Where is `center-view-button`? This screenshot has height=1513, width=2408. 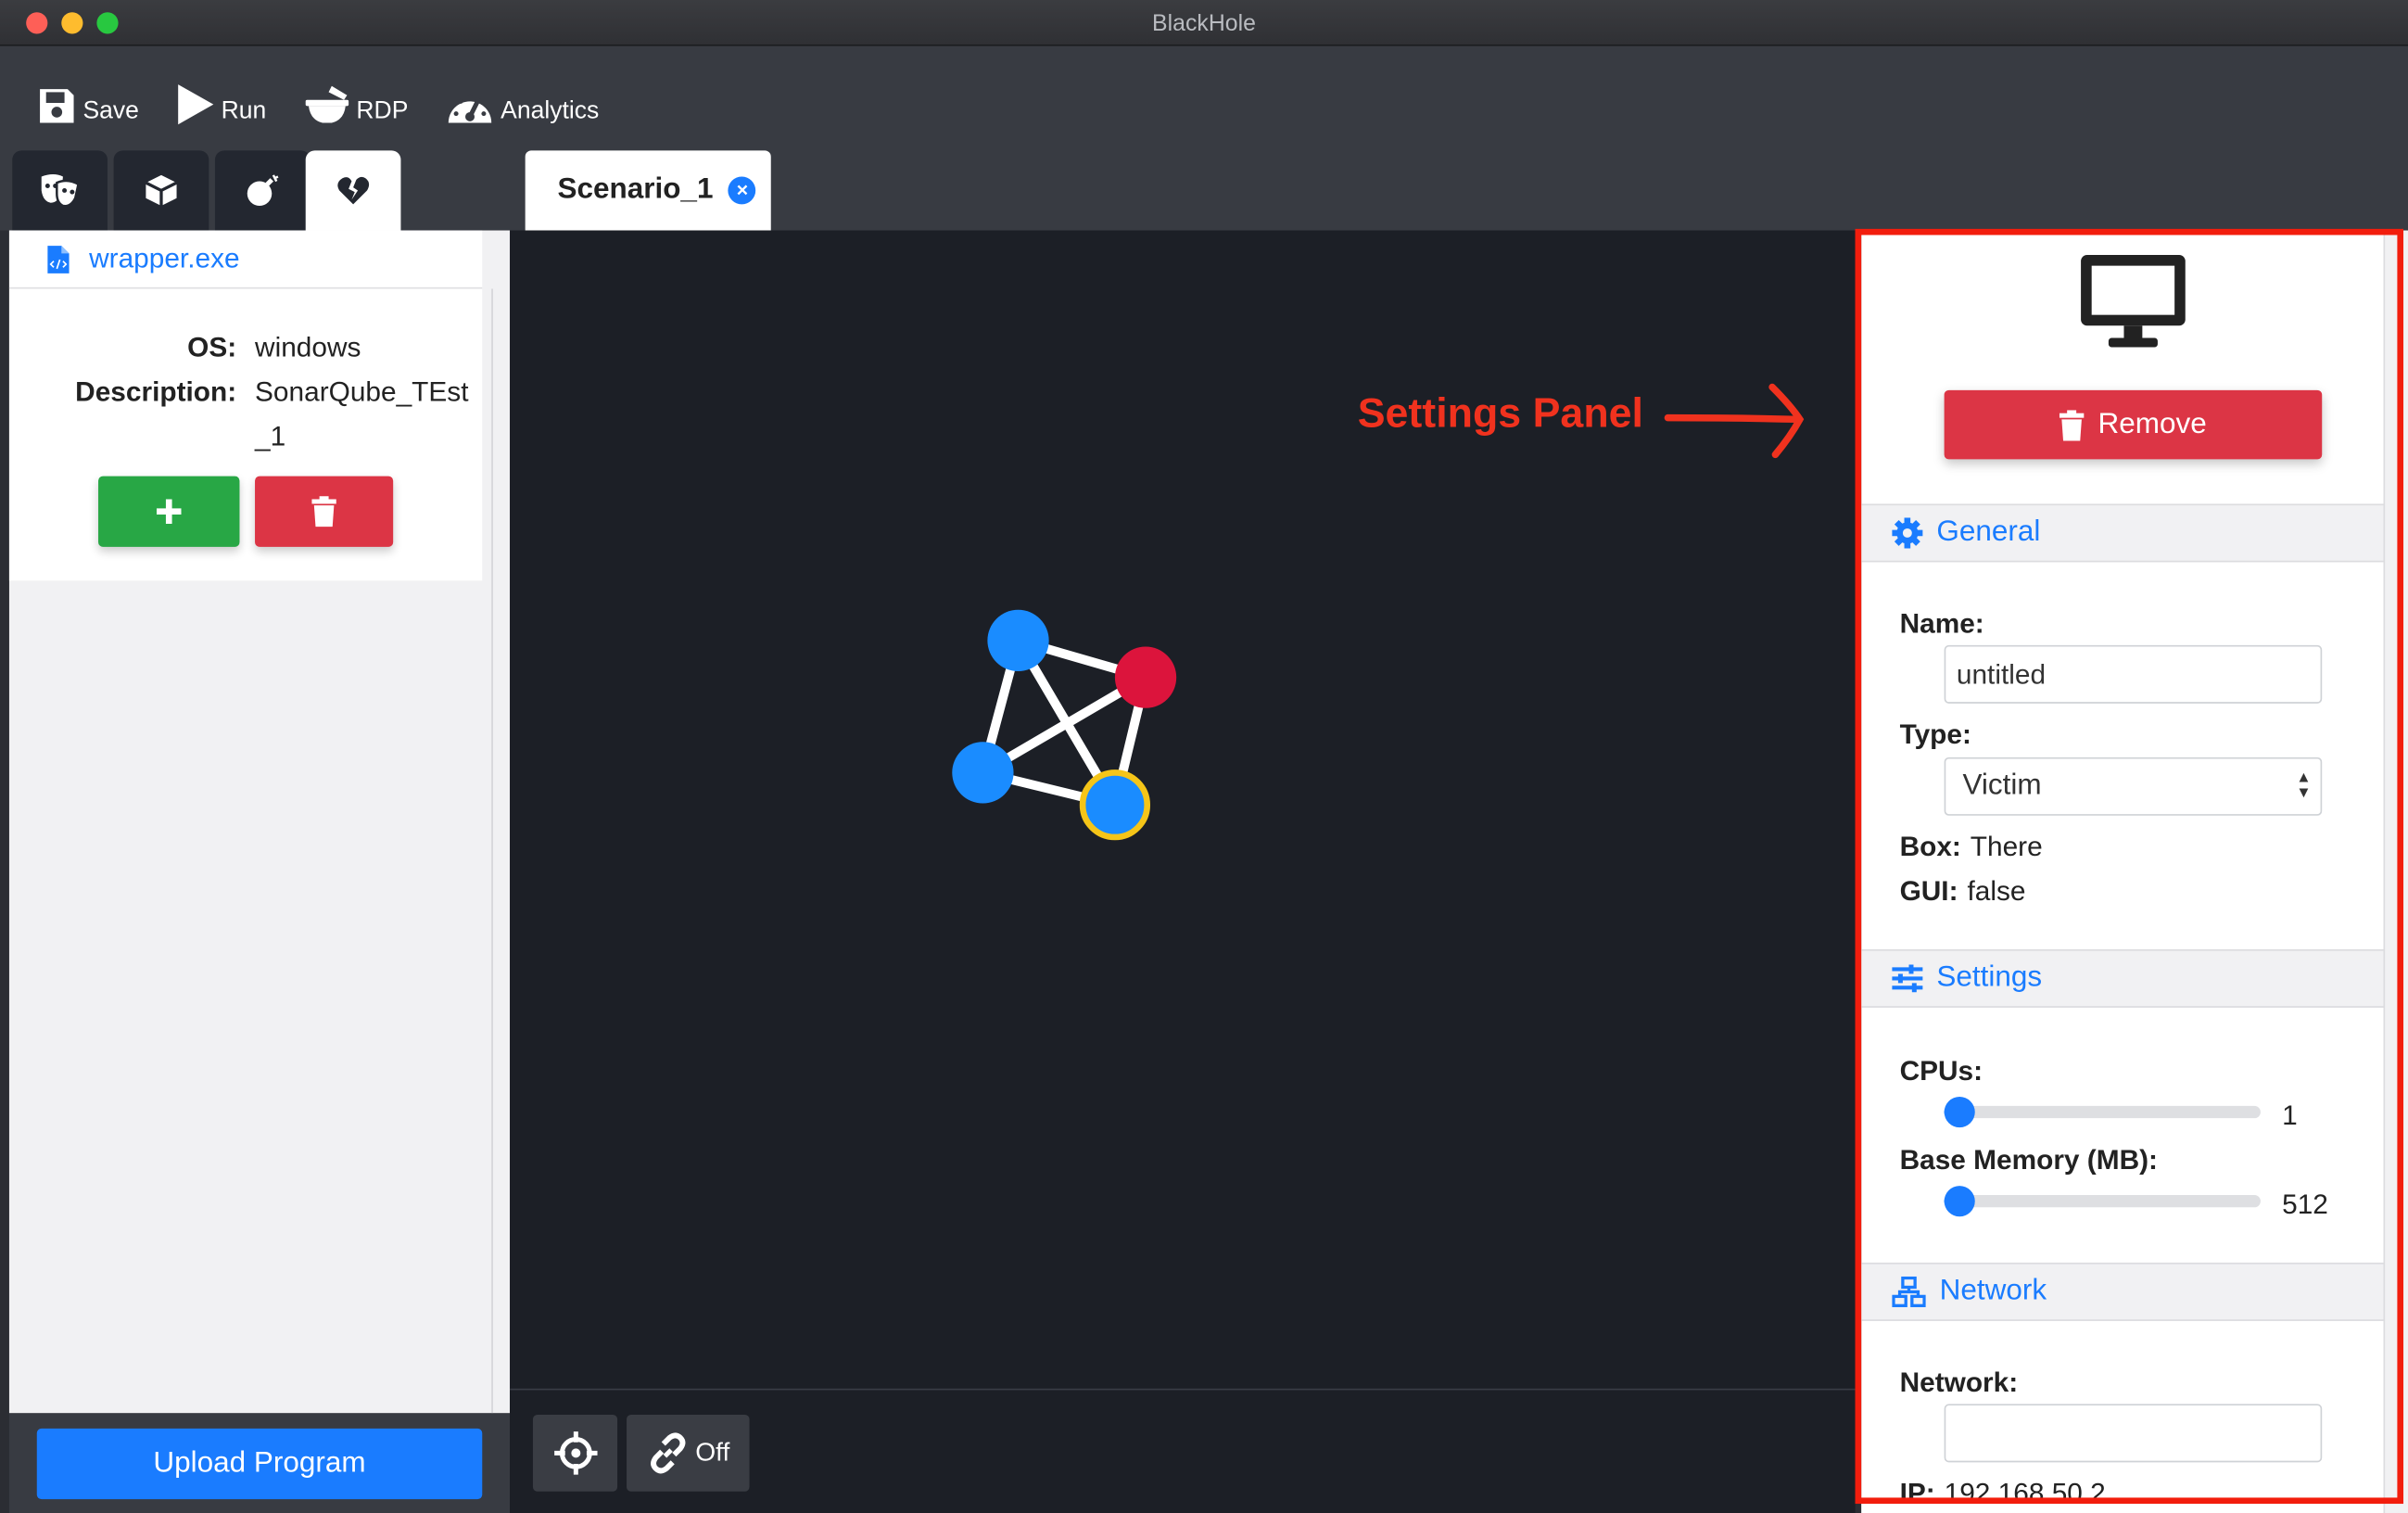 center-view-button is located at coordinates (575, 1453).